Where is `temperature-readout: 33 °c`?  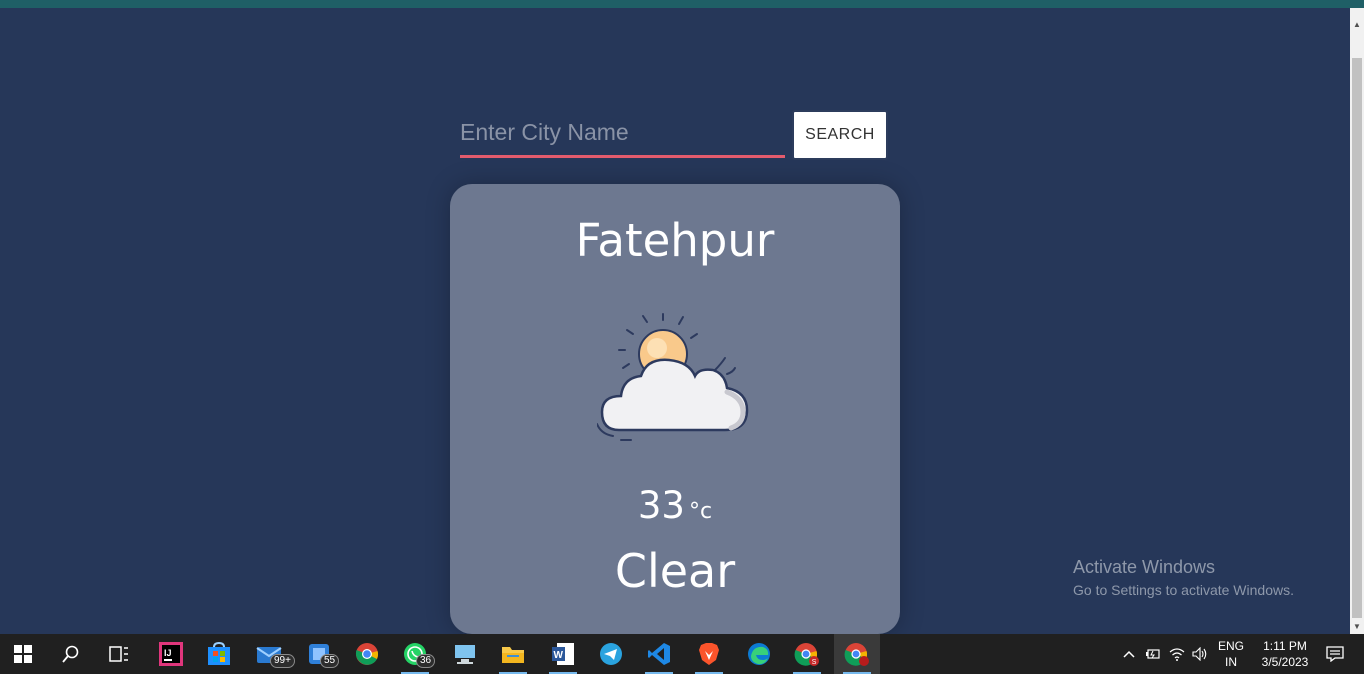
temperature-readout: 33 °c is located at coordinates (675, 505).